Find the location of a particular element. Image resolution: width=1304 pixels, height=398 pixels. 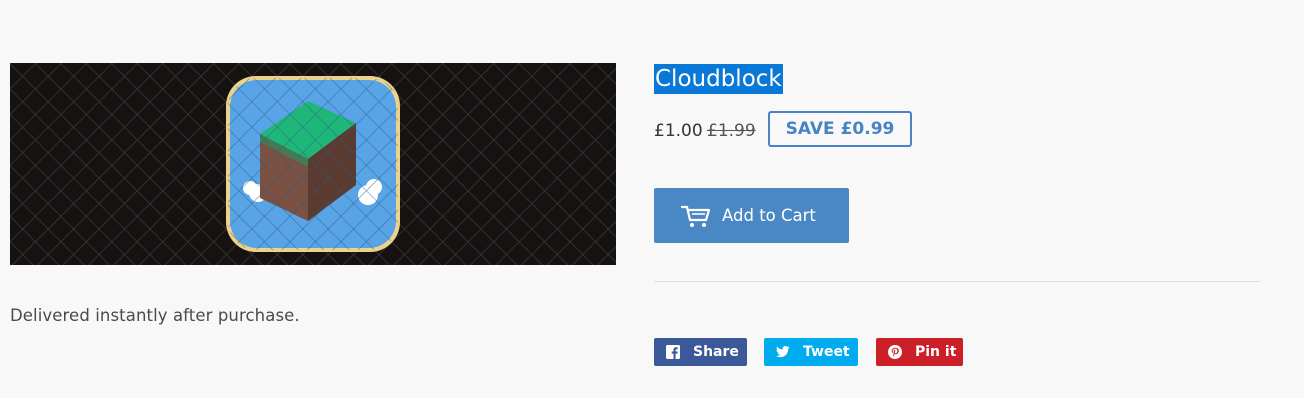

save-badge: SAVE £0.99 is located at coordinates (840, 129).